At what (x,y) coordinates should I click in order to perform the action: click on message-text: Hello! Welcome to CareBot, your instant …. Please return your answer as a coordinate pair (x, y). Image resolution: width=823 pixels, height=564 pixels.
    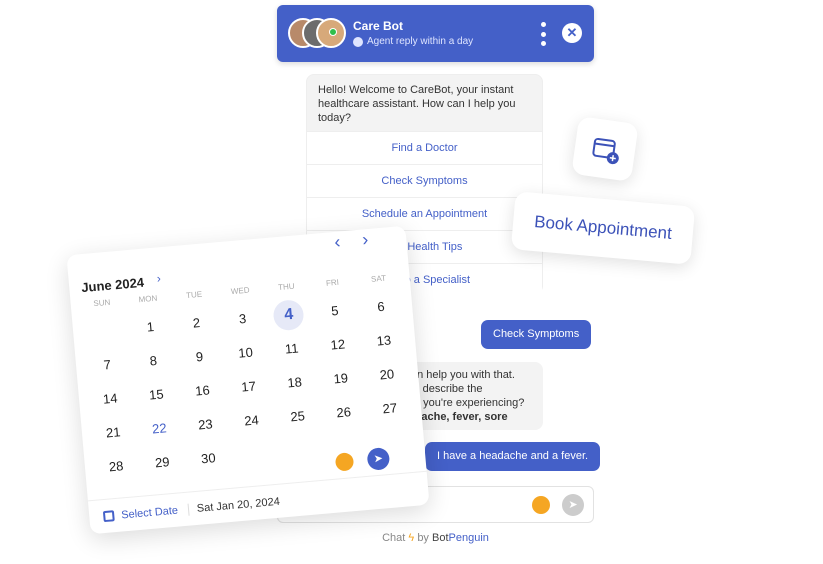
    Looking at the image, I should click on (417, 104).